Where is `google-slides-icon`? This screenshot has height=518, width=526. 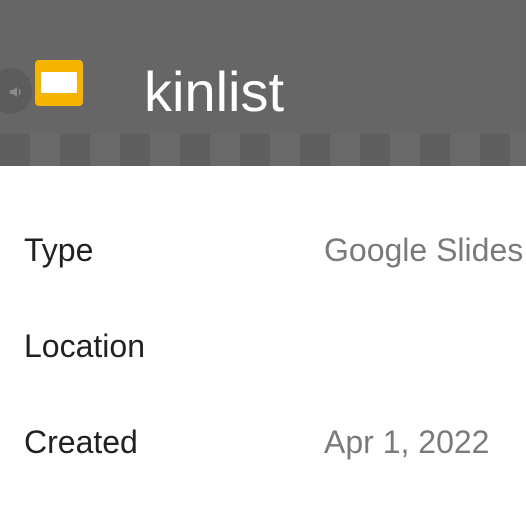
google-slides-icon is located at coordinates (59, 83).